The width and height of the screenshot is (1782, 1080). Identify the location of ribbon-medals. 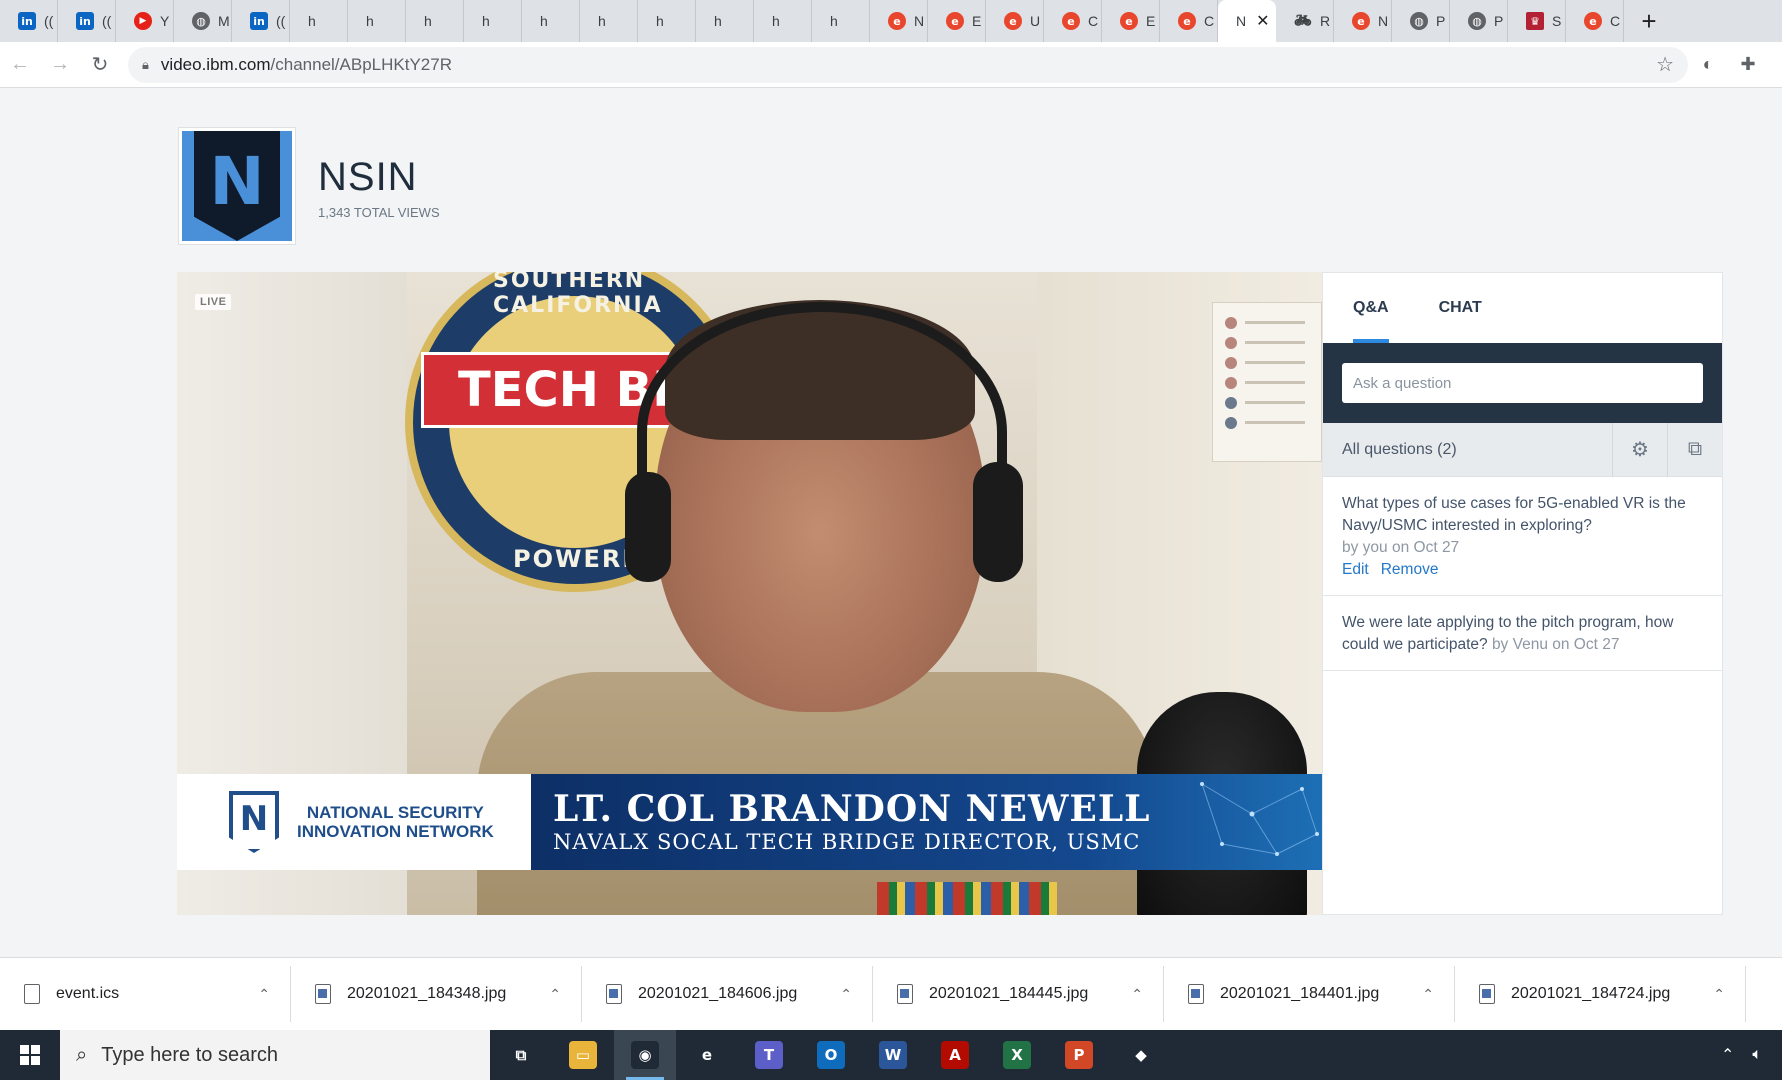
(967, 898).